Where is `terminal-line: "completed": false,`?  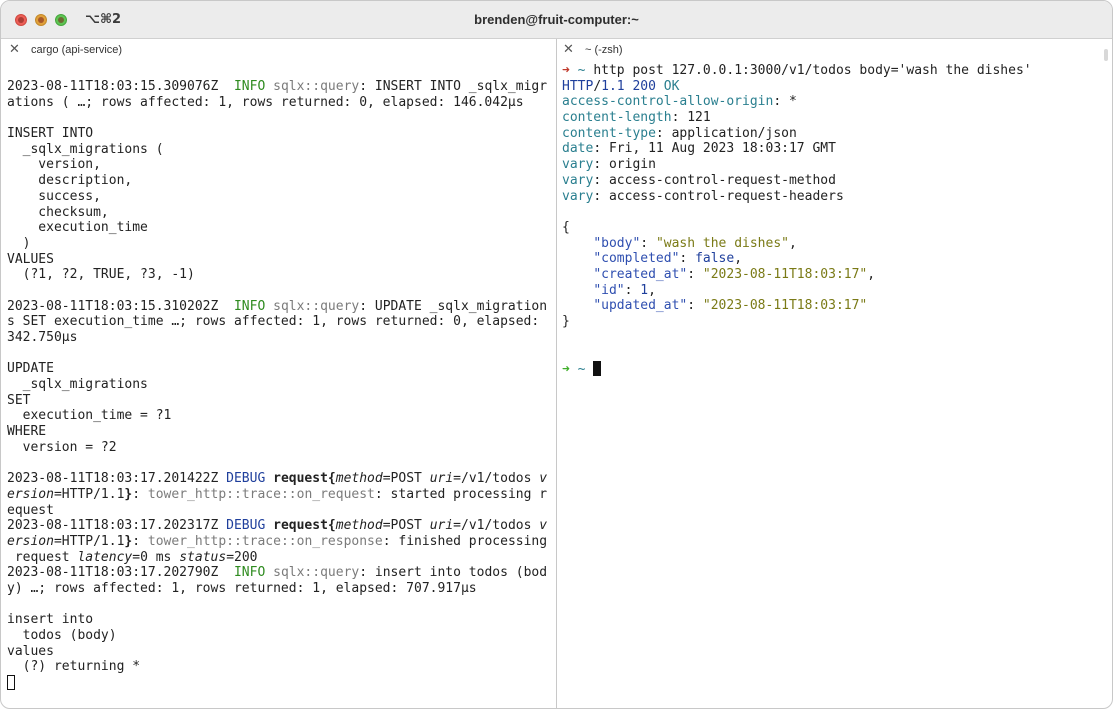 terminal-line: "completed": false, is located at coordinates (835, 259).